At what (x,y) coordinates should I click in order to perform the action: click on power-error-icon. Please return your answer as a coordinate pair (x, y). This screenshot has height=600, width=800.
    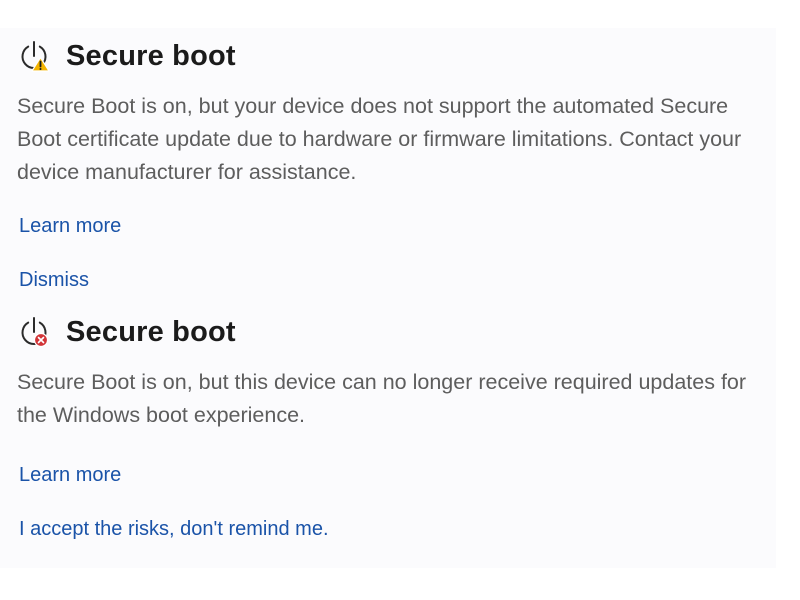
    Looking at the image, I should click on (34, 332).